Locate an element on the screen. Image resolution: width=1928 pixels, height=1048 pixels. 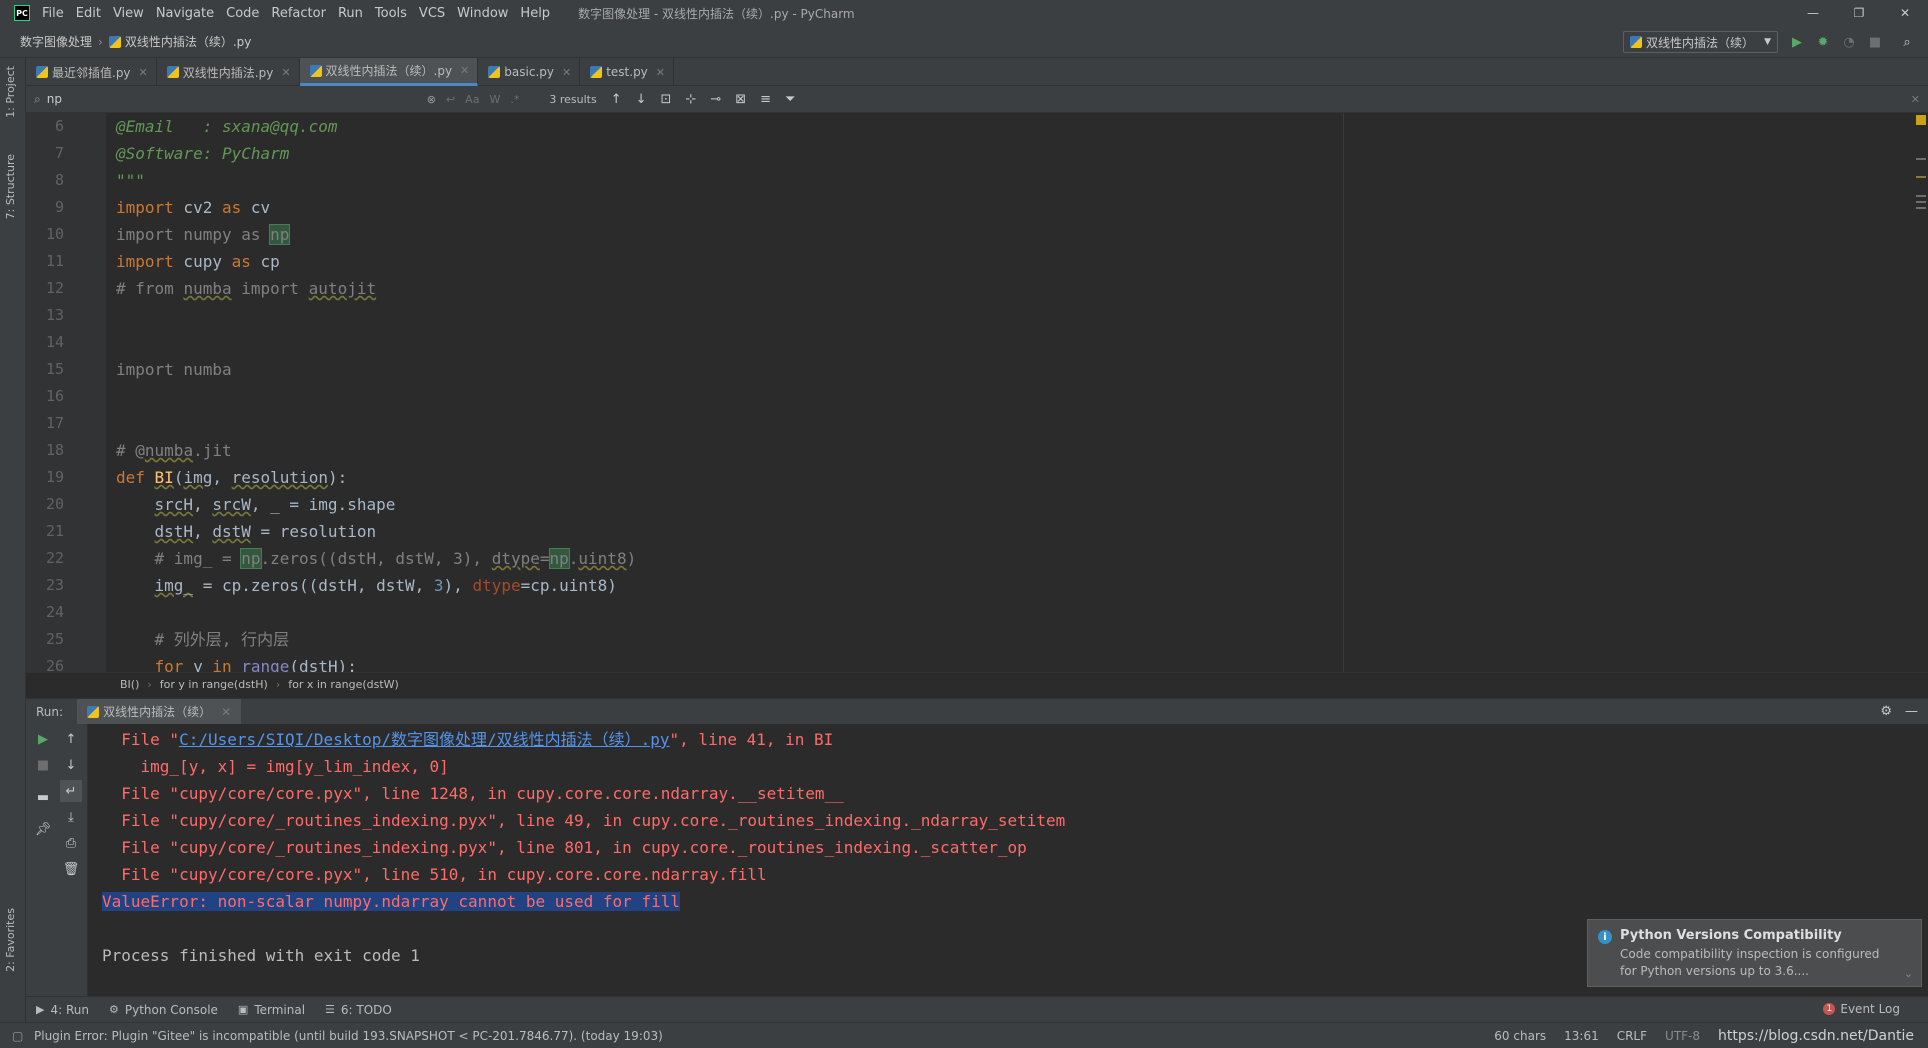
whole-words-toggle: W is located at coordinates (494, 99).